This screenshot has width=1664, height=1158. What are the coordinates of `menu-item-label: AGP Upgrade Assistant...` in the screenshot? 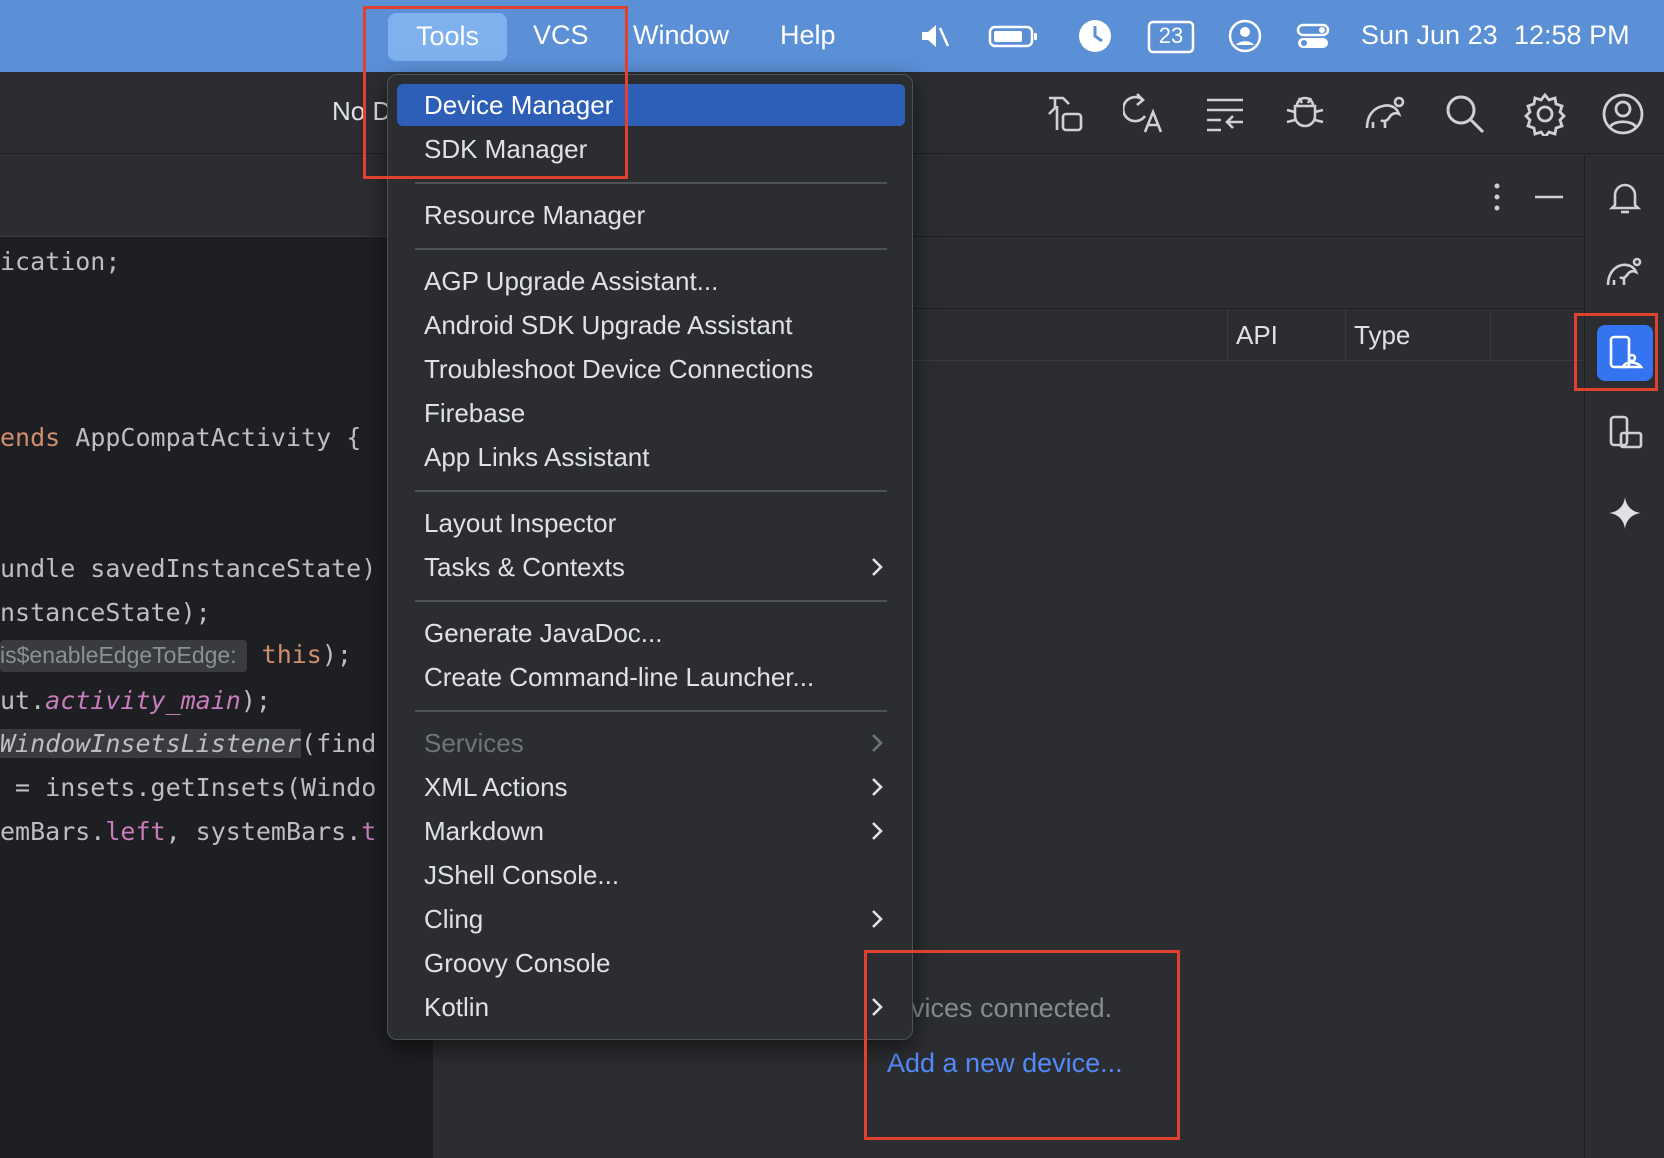 It's located at (571, 281).